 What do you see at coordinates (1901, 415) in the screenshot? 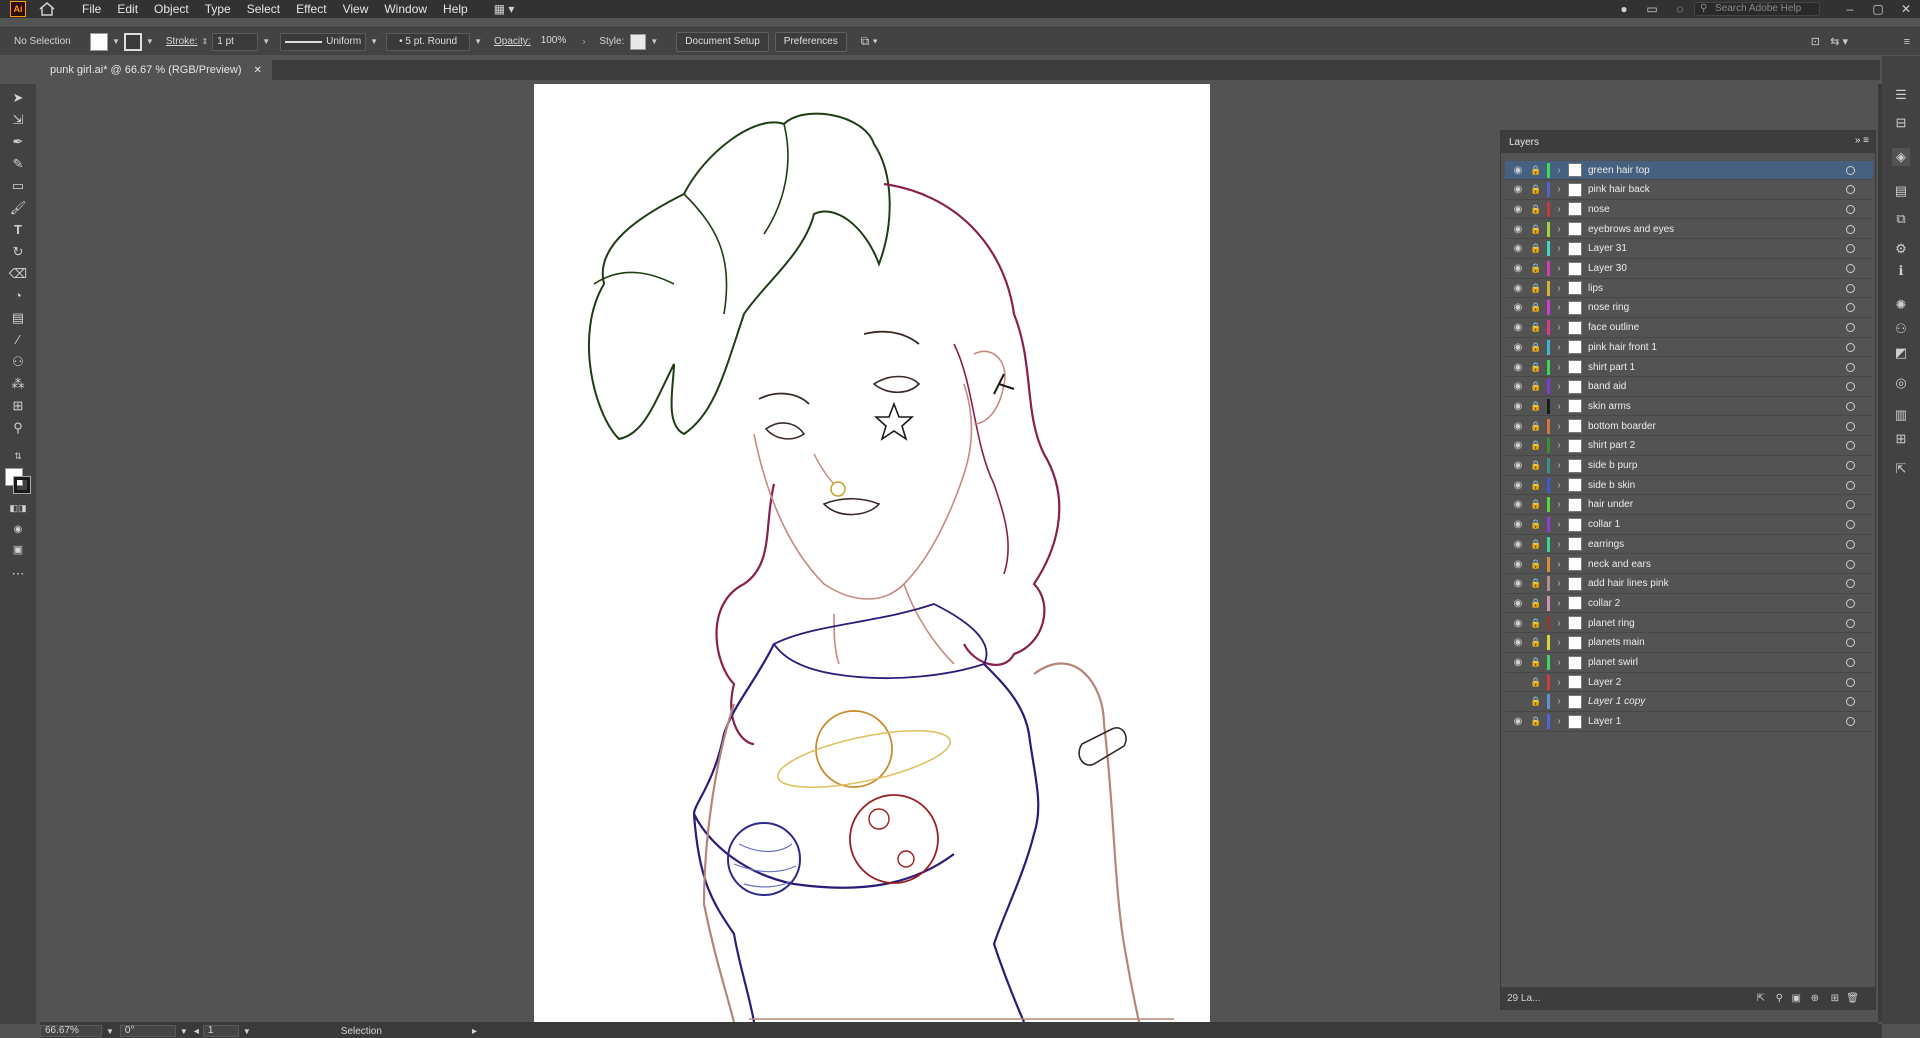
I see `align-icon: ▥` at bounding box center [1901, 415].